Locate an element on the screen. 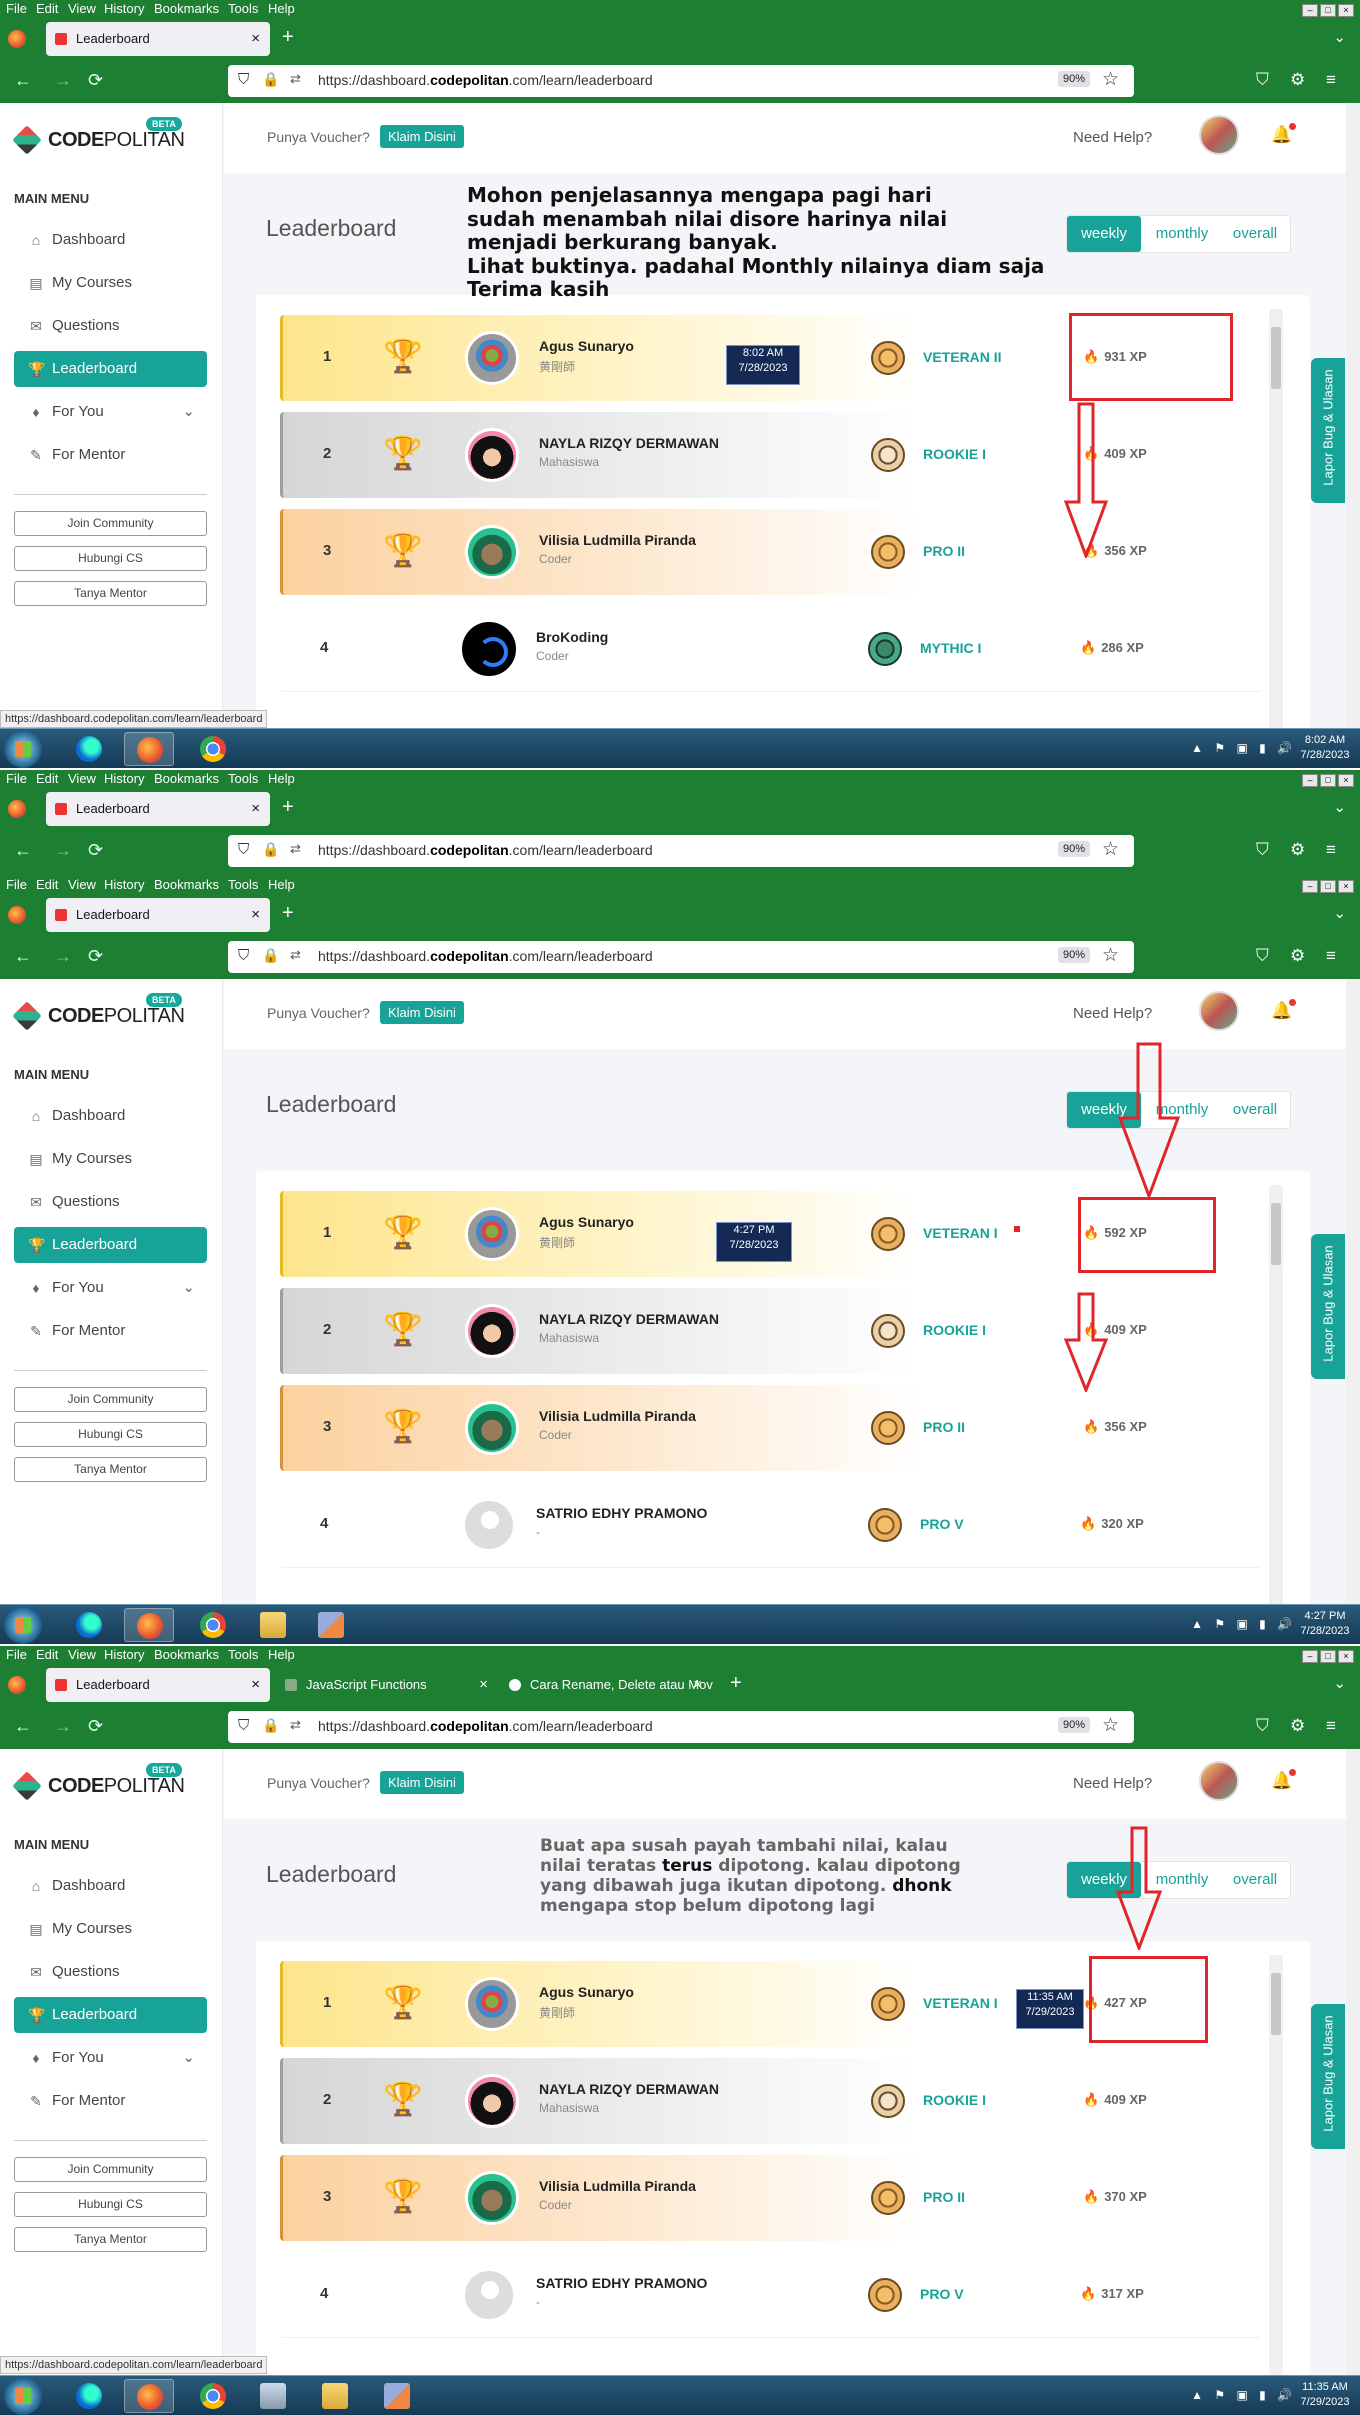 This screenshot has height=2415, width=1360. sidebar-item-dashboard: ⌂ Dashboard is located at coordinates (110, 1116).